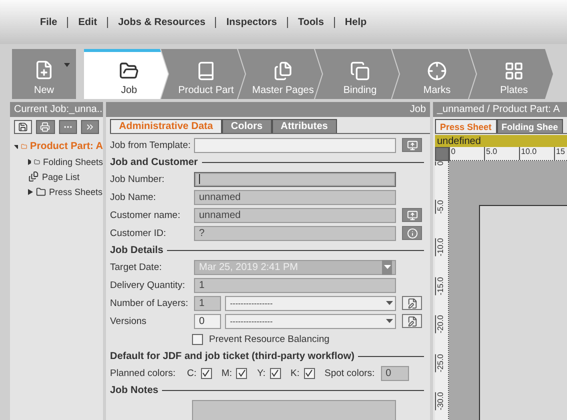 This screenshot has height=420, width=567. I want to click on ruler-label: -25.0, so click(440, 363).